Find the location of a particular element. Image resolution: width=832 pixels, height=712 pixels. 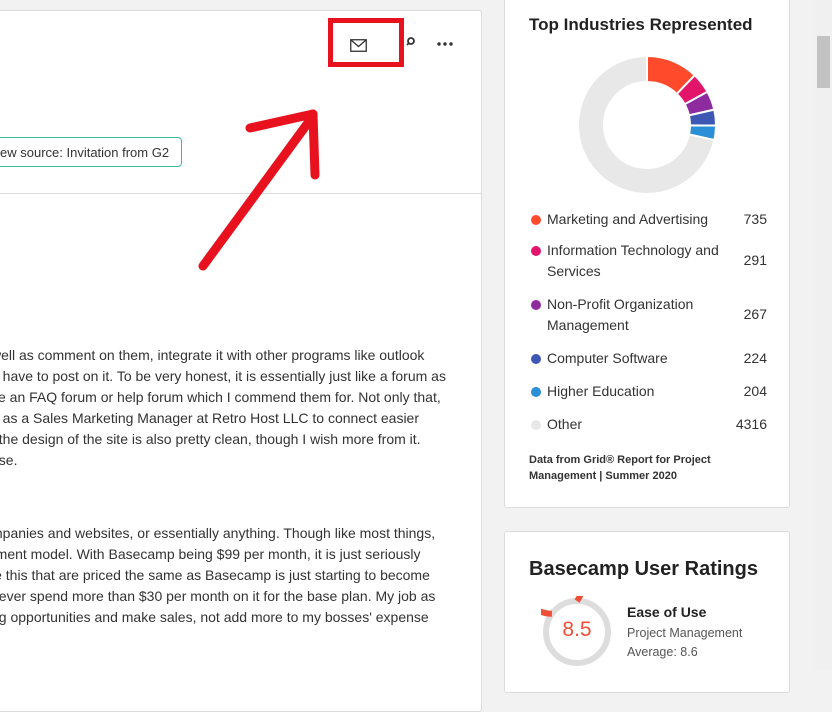

link-icon is located at coordinates (410, 41).